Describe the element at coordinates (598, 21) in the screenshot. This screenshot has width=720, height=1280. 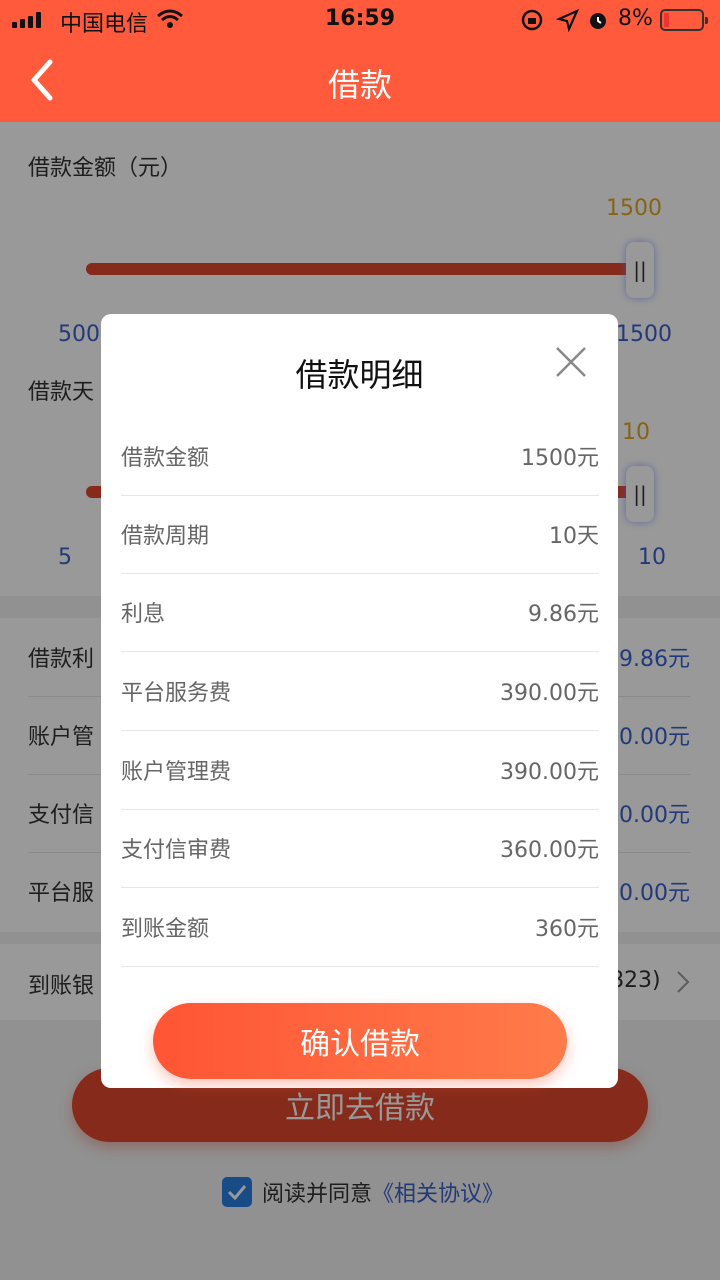
I see `alarm-icon` at that location.